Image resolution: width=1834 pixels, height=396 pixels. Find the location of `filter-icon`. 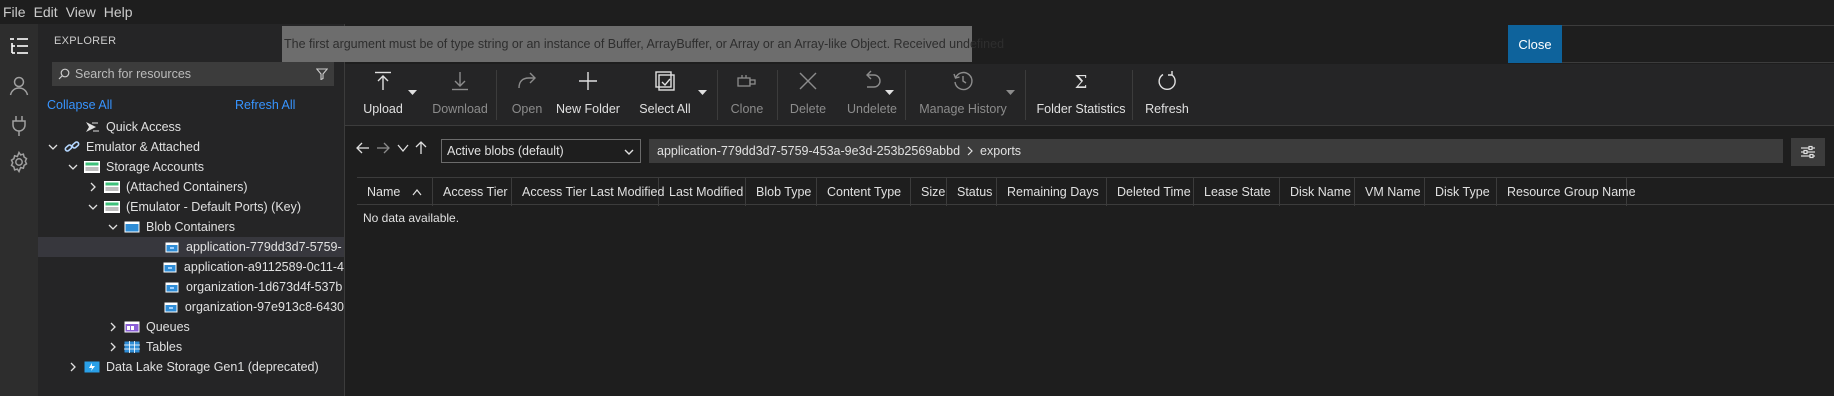

filter-icon is located at coordinates (322, 74).